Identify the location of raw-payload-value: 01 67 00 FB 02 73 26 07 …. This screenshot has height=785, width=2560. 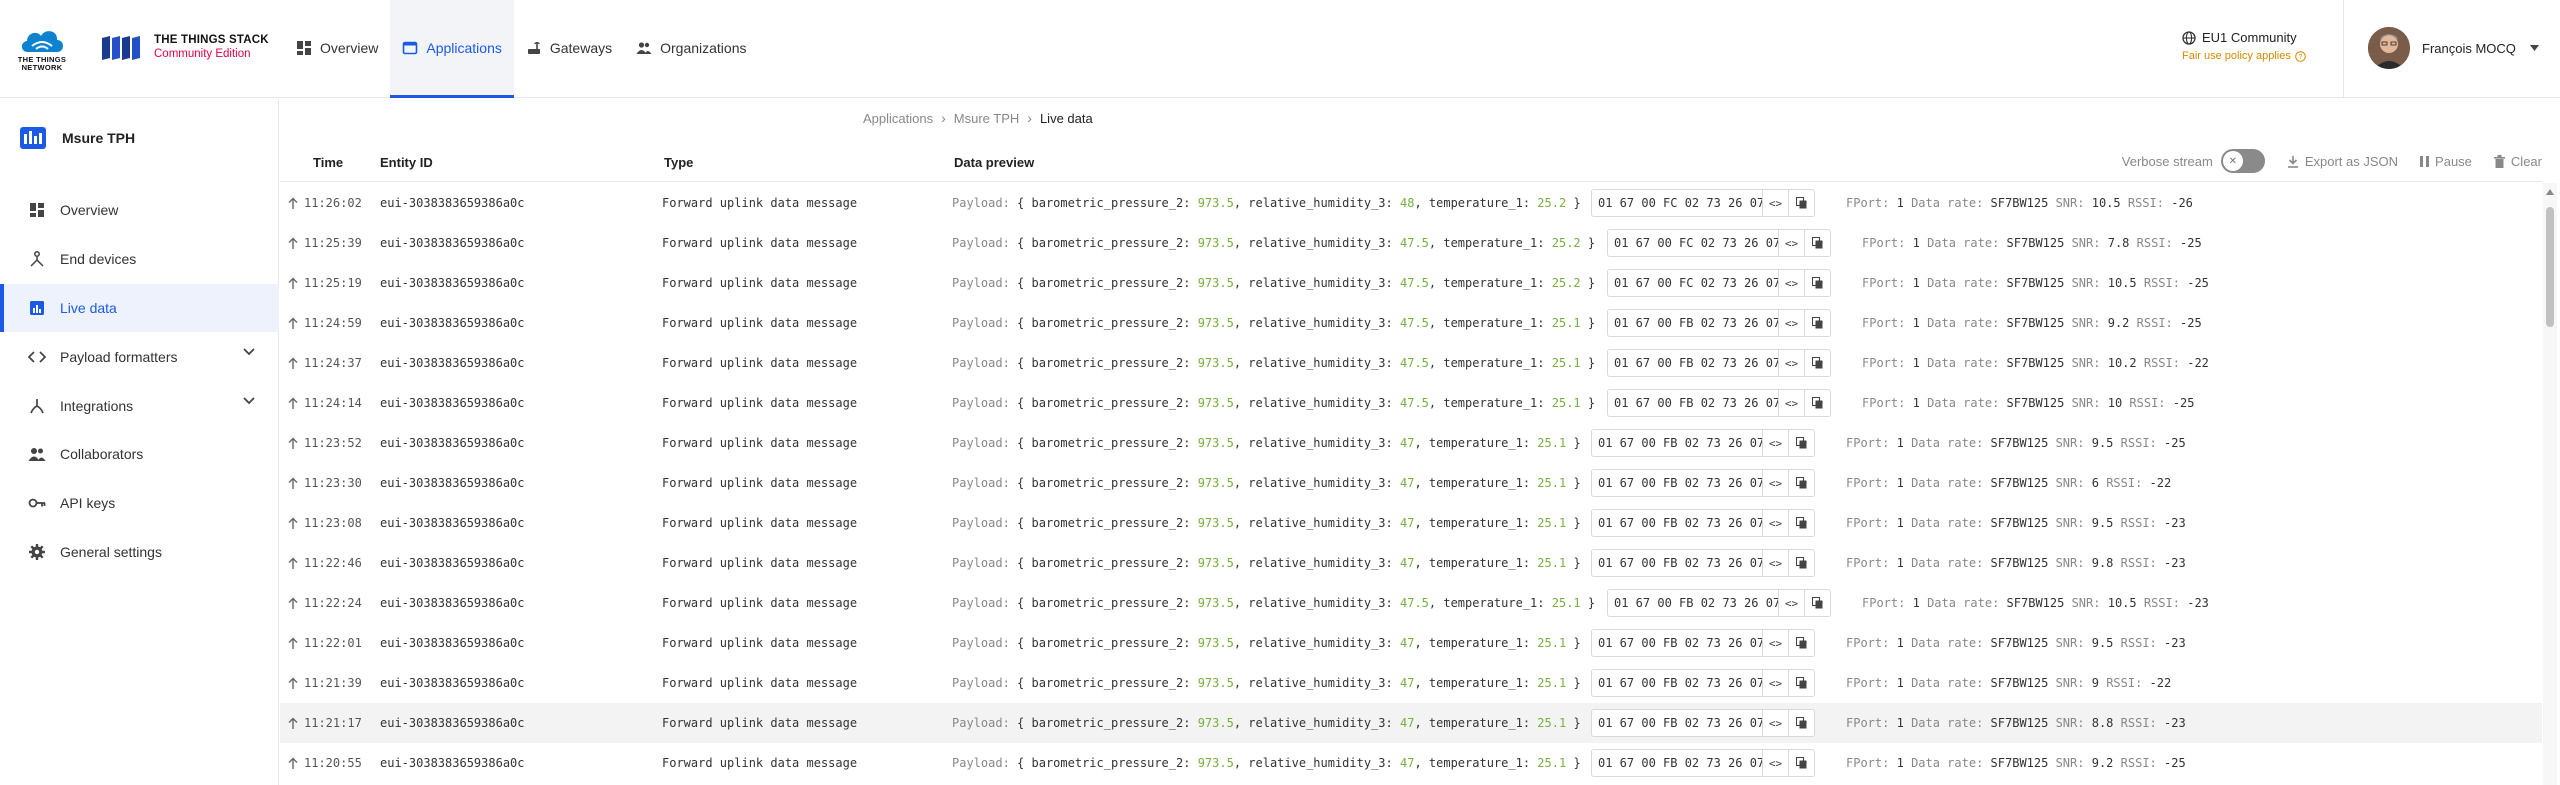
(1680, 723).